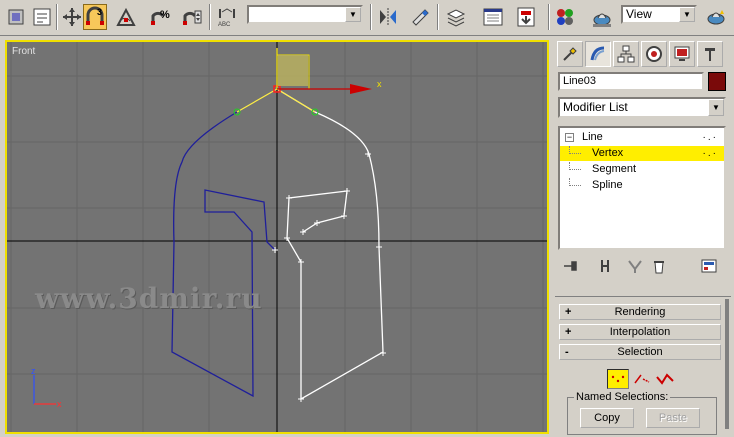 The height and width of the screenshot is (437, 734). What do you see at coordinates (635, 266) in the screenshot?
I see `make-unique-icon` at bounding box center [635, 266].